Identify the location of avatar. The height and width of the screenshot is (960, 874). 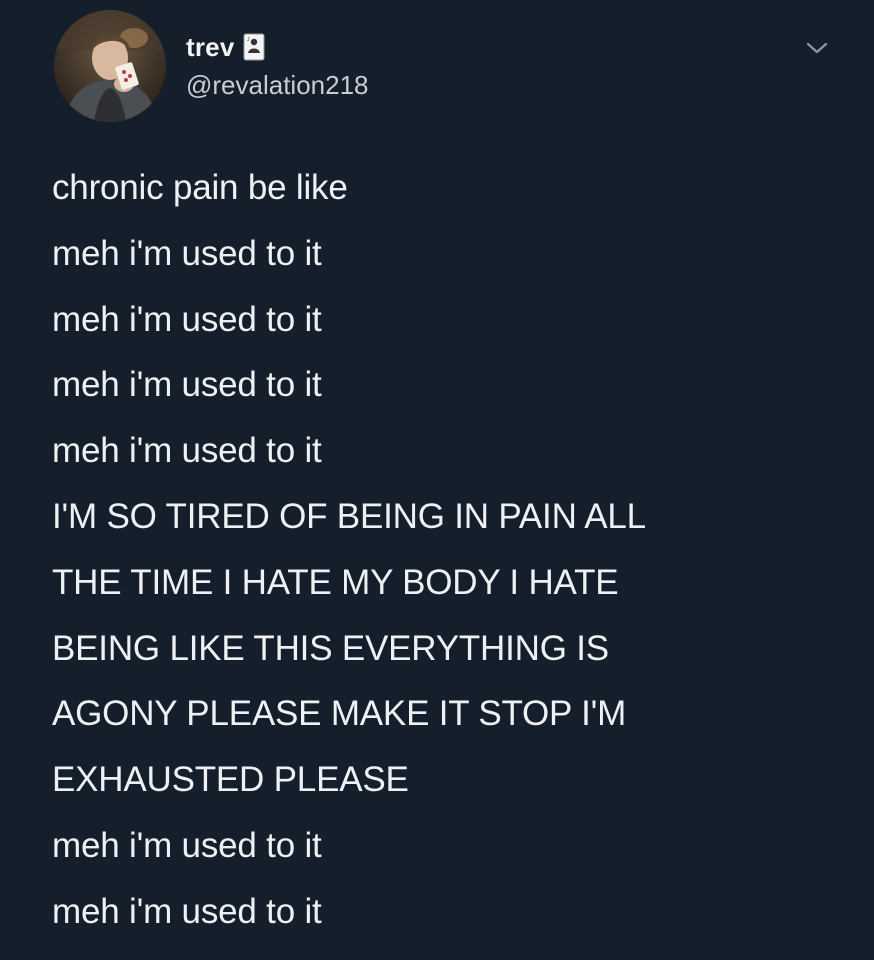
(110, 66).